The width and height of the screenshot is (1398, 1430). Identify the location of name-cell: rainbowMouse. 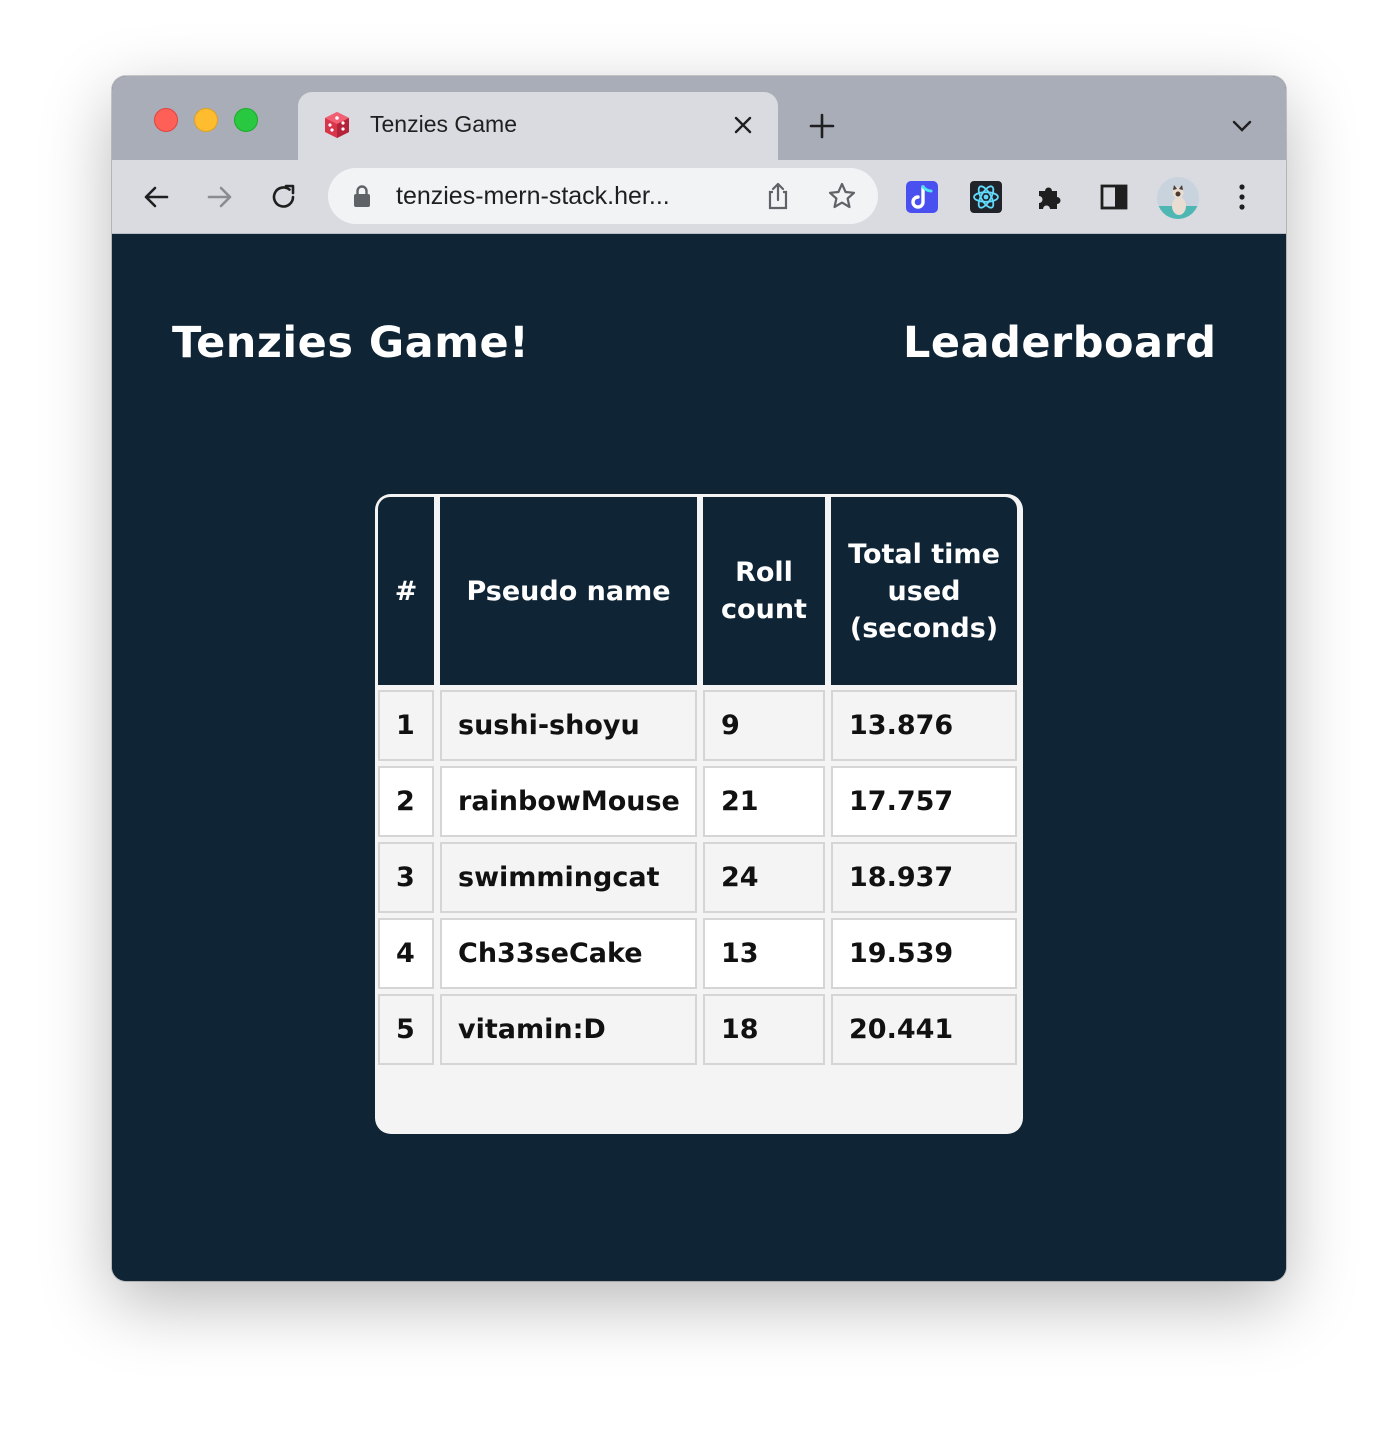
(568, 801).